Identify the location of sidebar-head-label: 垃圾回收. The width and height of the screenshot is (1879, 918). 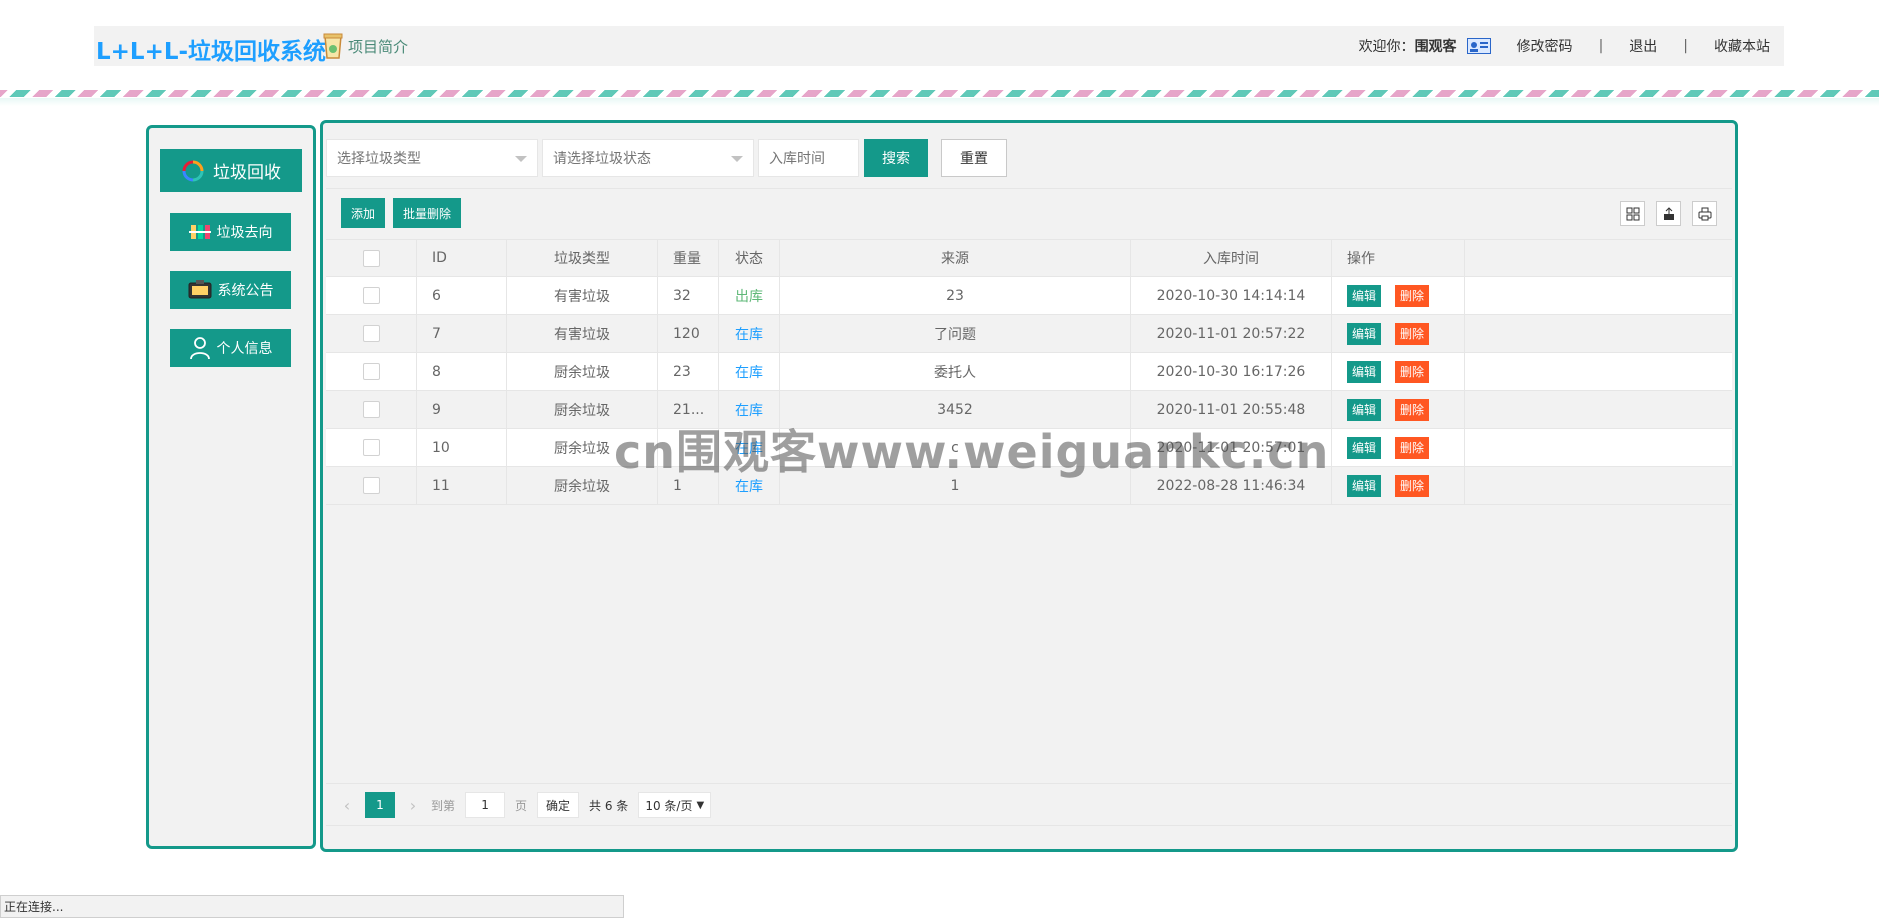
(247, 173).